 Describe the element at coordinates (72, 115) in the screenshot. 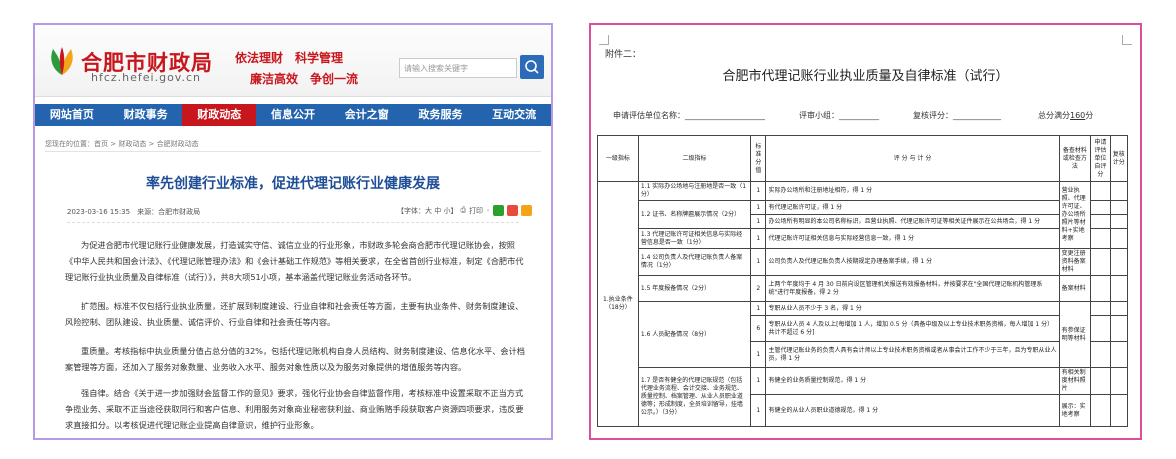

I see `nav-home: 网站首页` at that location.